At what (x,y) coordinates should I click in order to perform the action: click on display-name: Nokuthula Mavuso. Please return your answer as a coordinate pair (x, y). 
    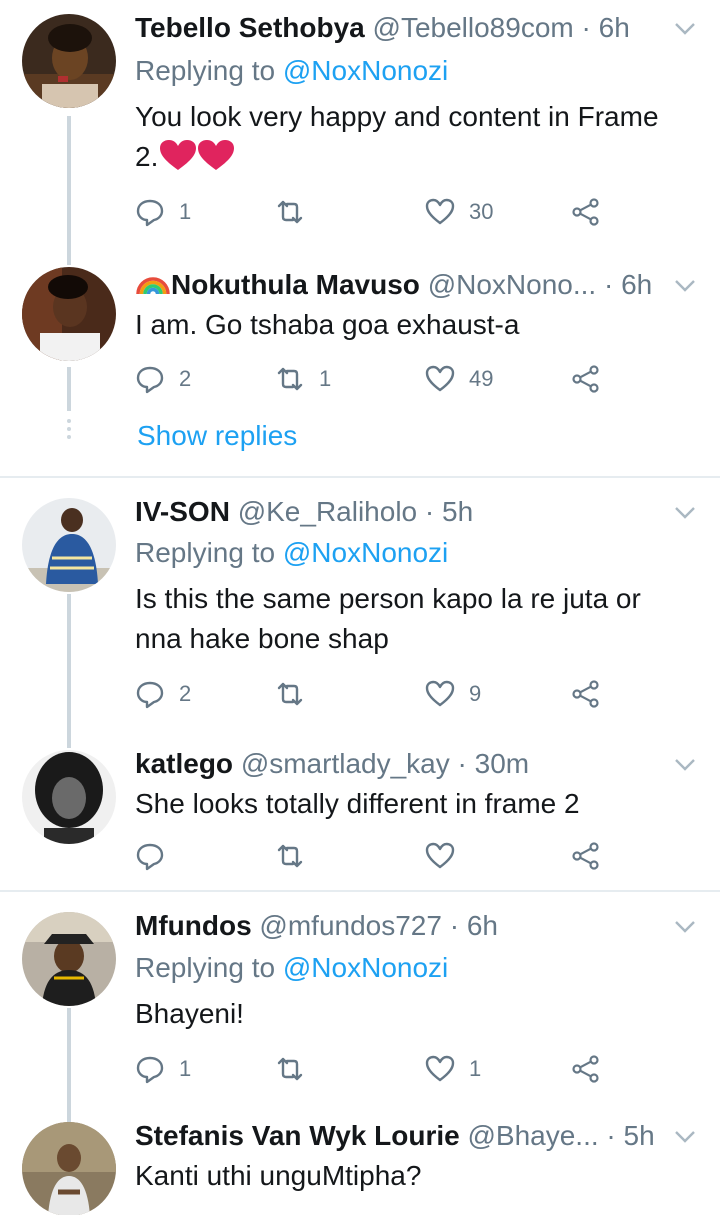
    Looking at the image, I should click on (295, 284).